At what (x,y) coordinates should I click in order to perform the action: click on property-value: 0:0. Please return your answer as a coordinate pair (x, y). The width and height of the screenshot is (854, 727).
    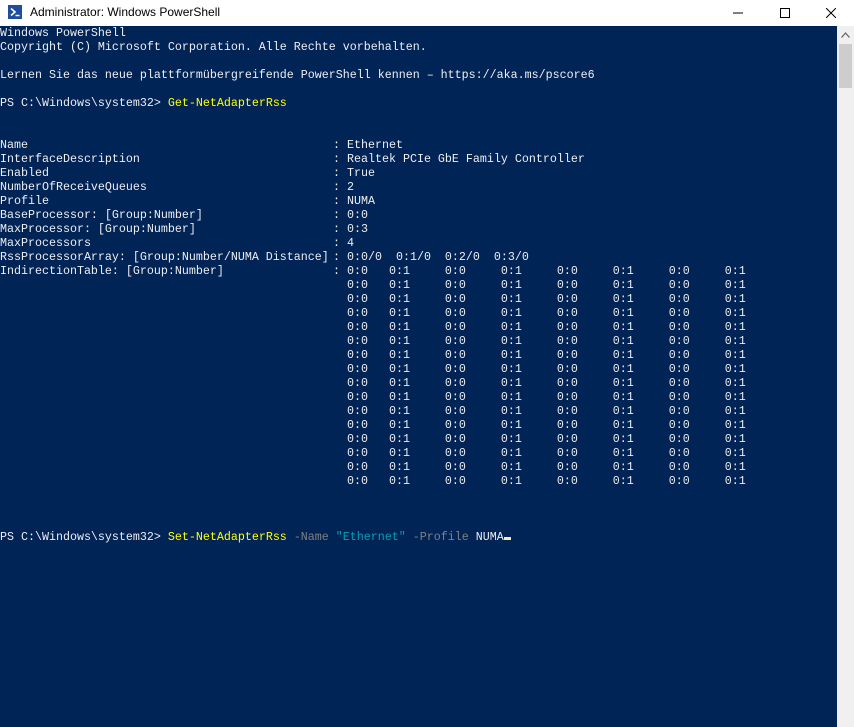
    Looking at the image, I should click on (357, 215).